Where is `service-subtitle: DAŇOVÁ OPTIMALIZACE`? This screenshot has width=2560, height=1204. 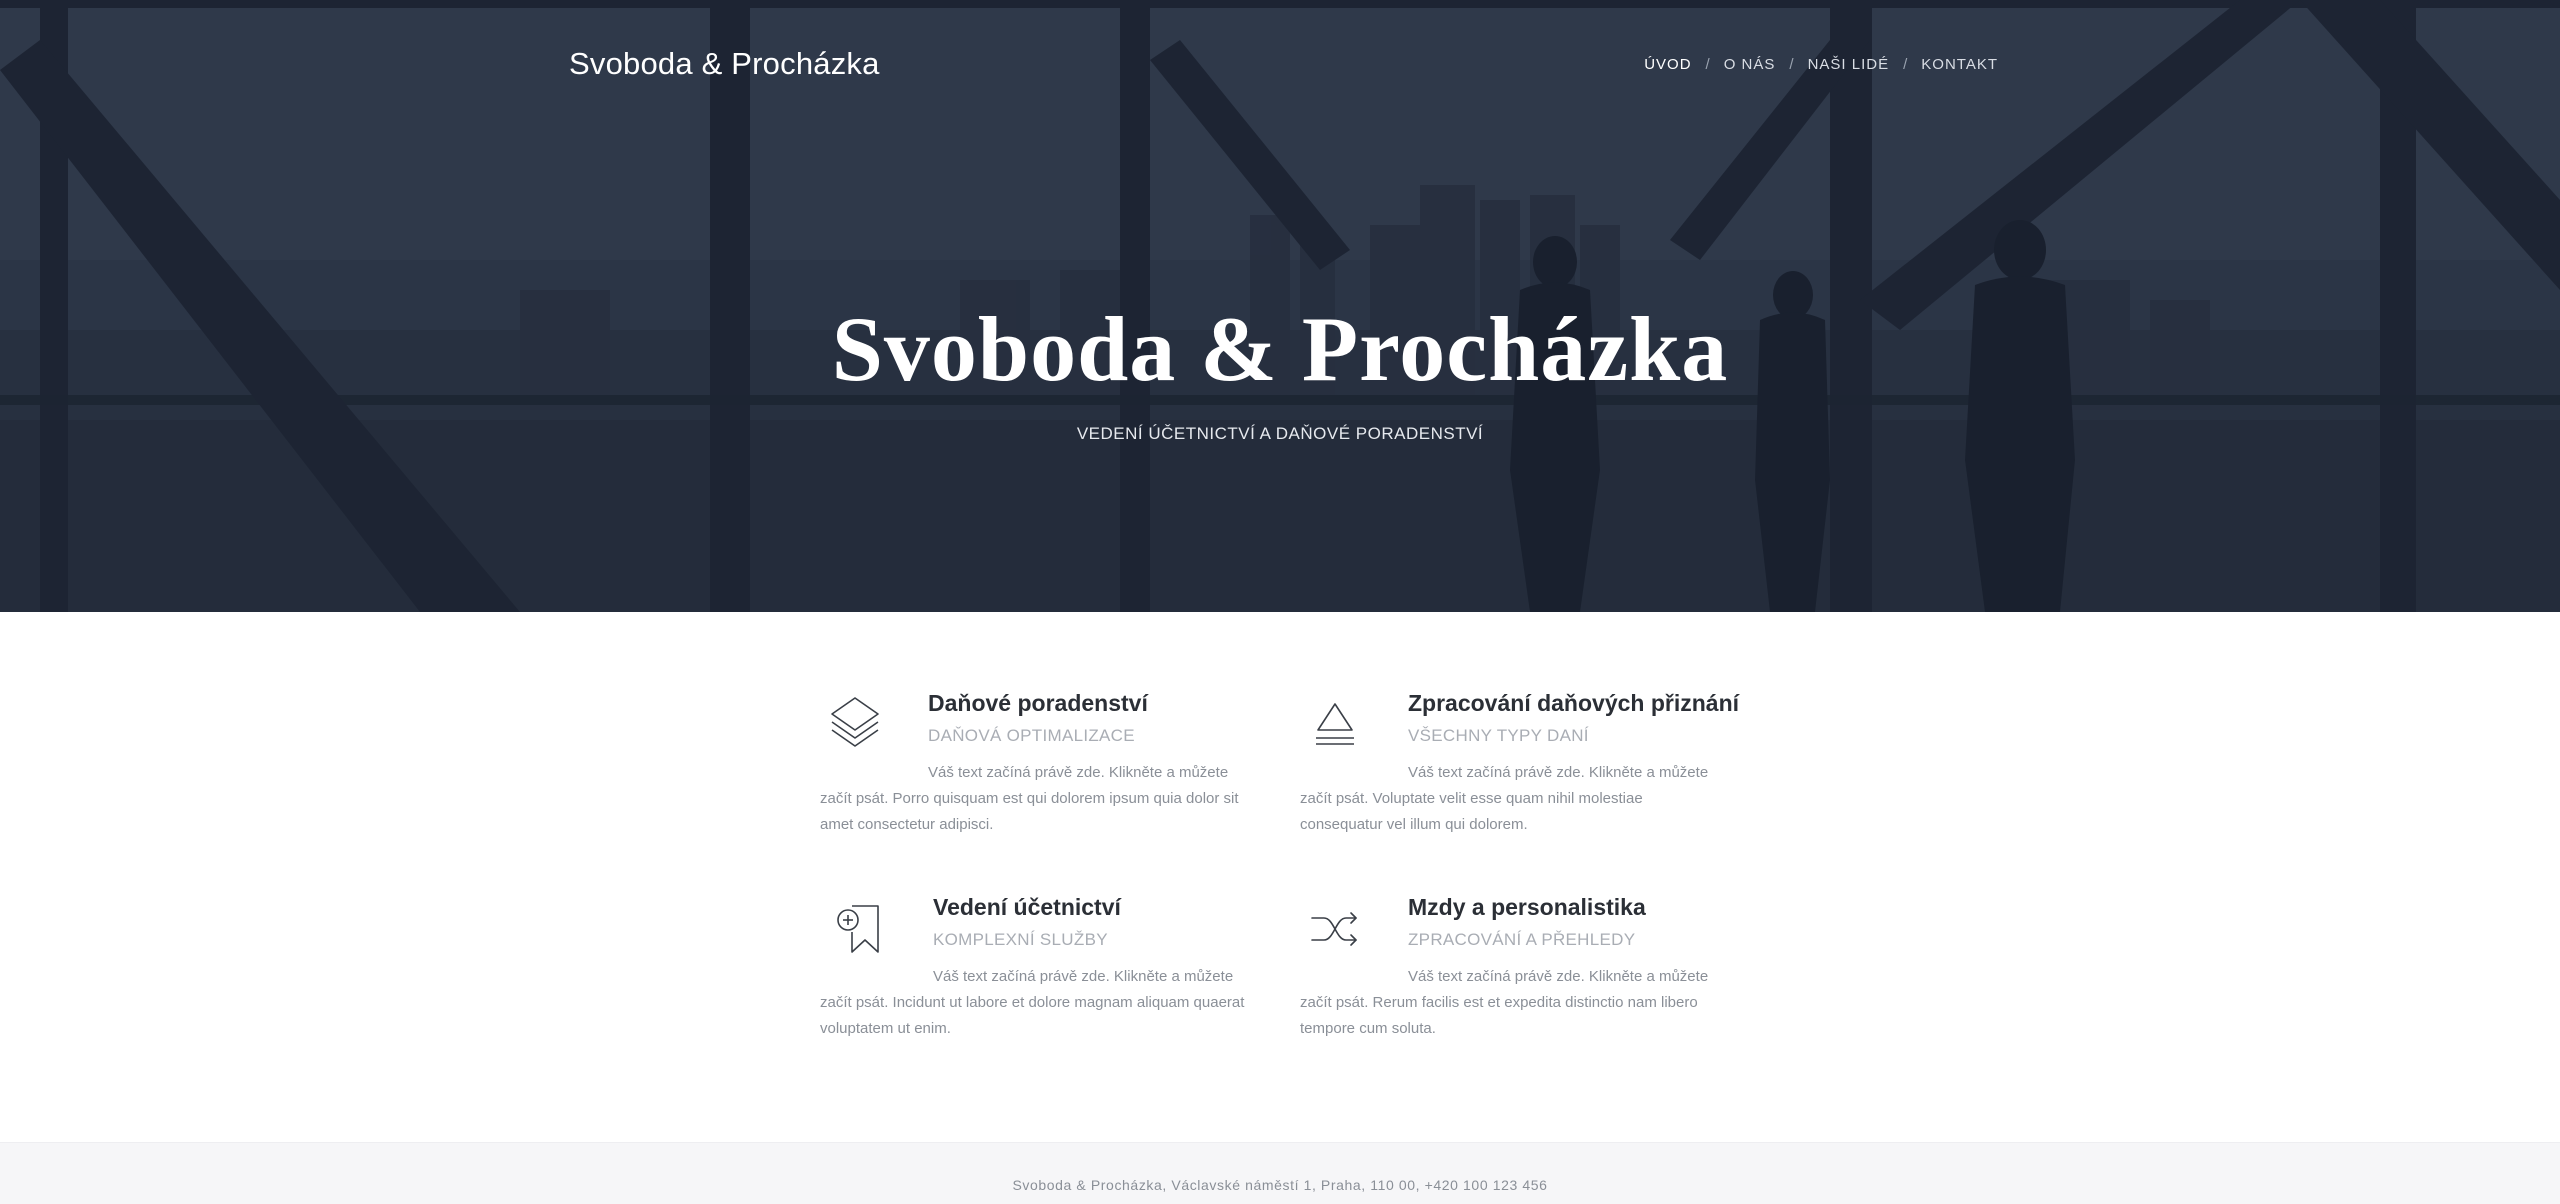 service-subtitle: DAŇOVÁ OPTIMALIZACE is located at coordinates (1031, 735).